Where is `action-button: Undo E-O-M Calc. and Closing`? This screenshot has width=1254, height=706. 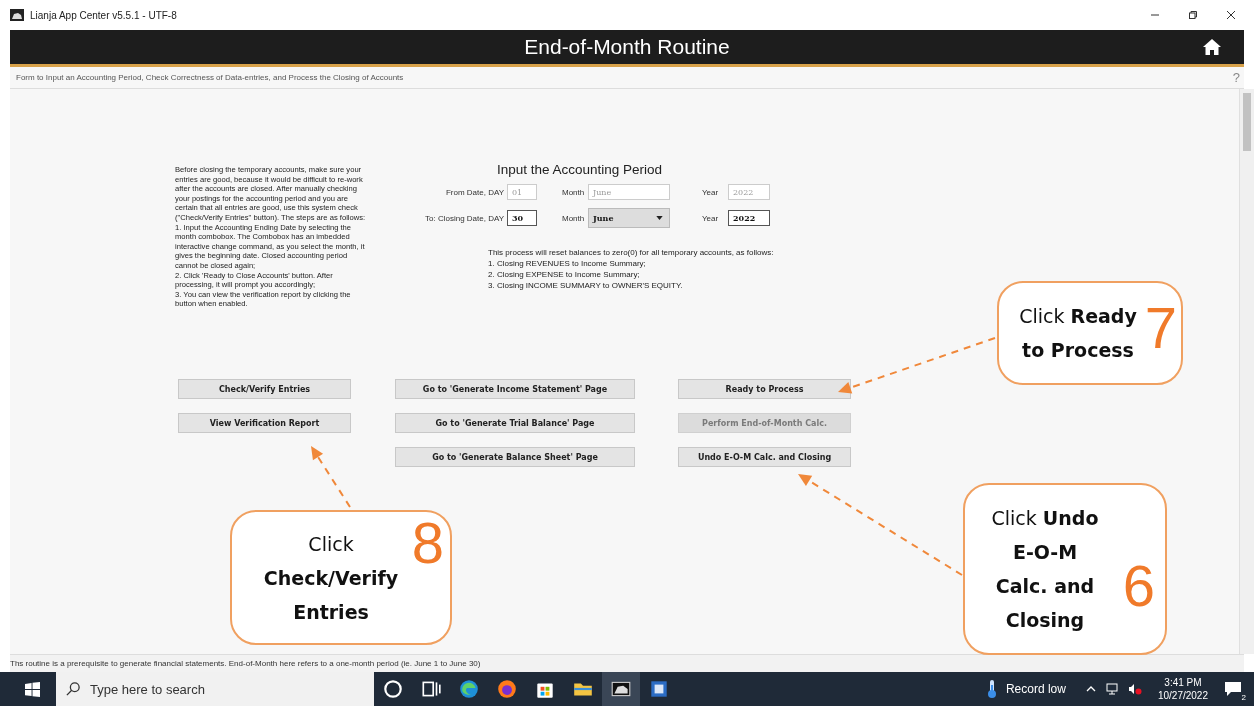
action-button: Undo E-O-M Calc. and Closing is located at coordinates (764, 457).